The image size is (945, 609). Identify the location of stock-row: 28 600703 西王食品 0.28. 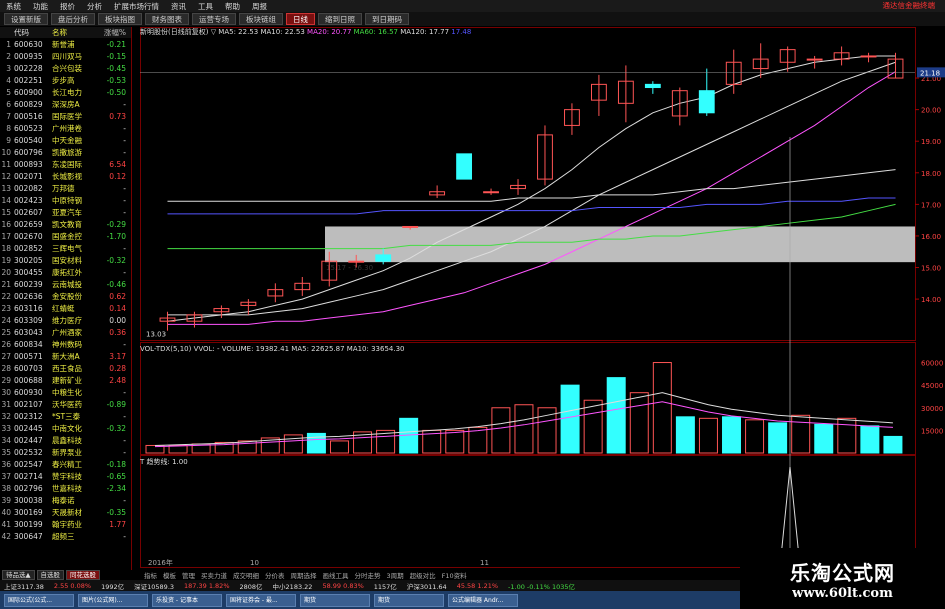
(65, 368).